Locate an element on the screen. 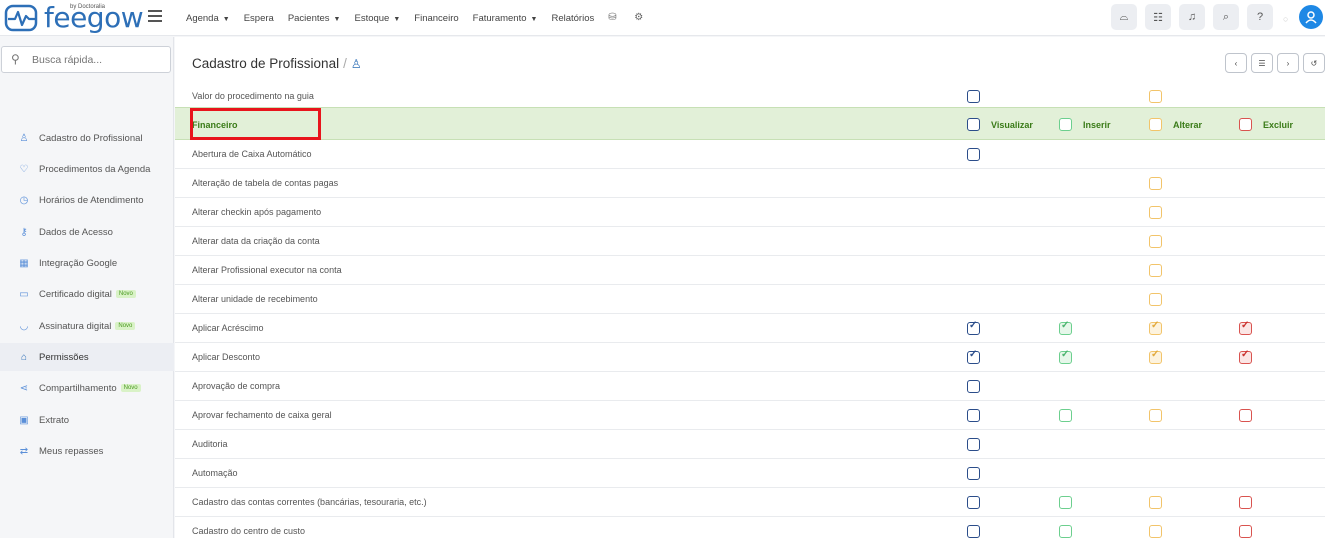  gear-icon: ⚙ is located at coordinates (640, 18).